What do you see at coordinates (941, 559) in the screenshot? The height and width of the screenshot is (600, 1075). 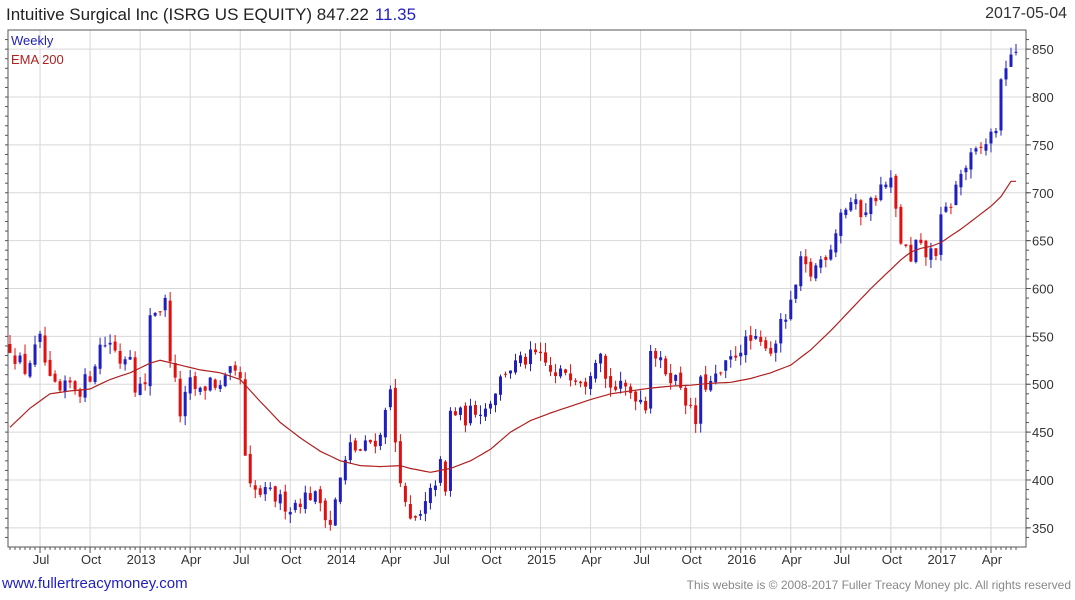 I see `x-tick-label: 2017` at bounding box center [941, 559].